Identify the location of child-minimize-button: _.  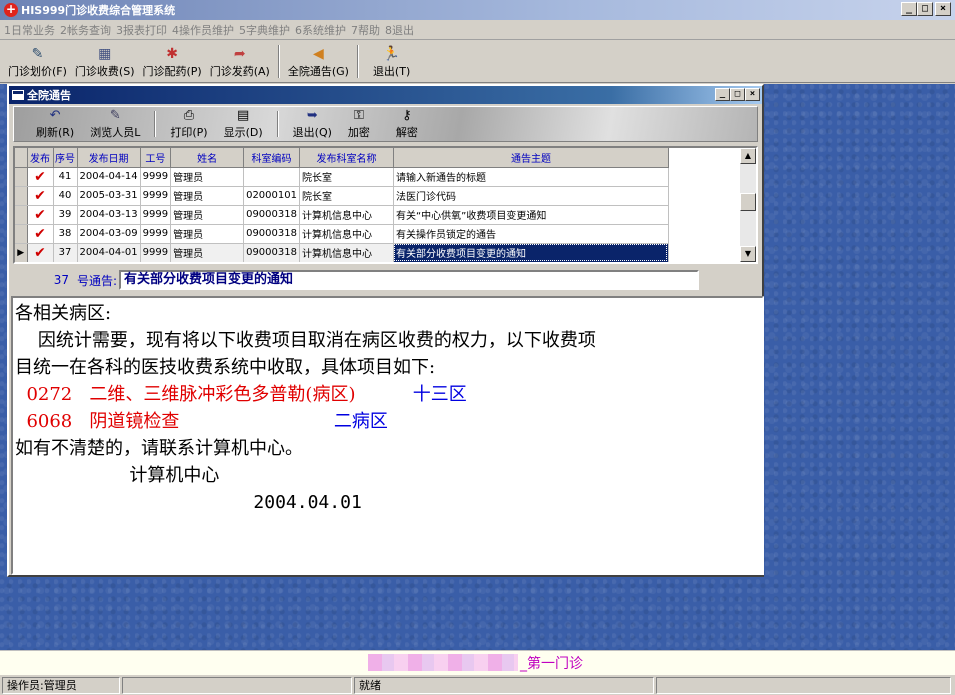
(722, 94).